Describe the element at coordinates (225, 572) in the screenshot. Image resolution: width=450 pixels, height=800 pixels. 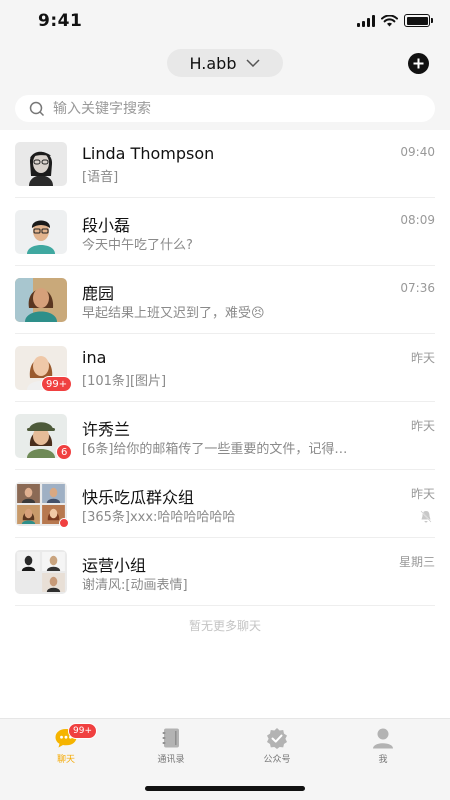
I see `chat-item: 运营小组 谢清风:[动画表情] 星期三` at that location.